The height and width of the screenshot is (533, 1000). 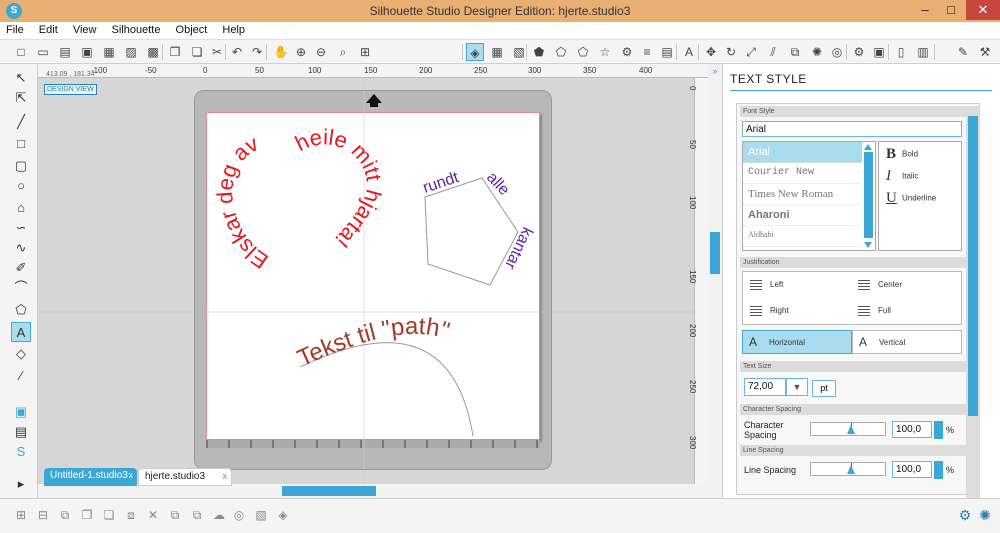 I want to click on unit-pt-button: pt, so click(x=824, y=388).